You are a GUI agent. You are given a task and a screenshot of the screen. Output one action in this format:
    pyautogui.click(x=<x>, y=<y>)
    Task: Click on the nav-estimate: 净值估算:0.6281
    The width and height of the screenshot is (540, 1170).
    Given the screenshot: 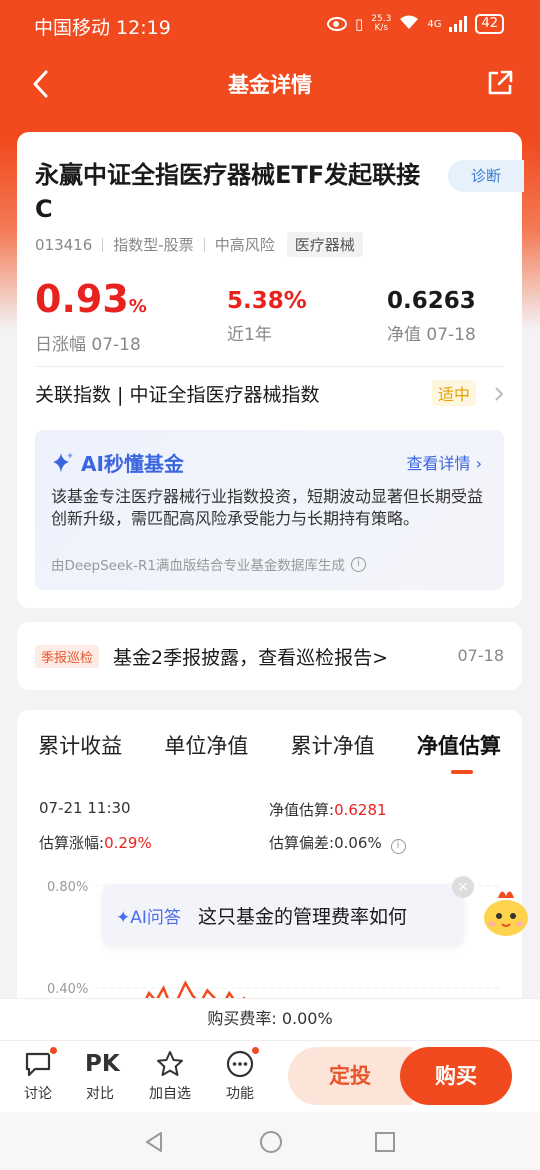 What is the action you would take?
    pyautogui.click(x=328, y=809)
    